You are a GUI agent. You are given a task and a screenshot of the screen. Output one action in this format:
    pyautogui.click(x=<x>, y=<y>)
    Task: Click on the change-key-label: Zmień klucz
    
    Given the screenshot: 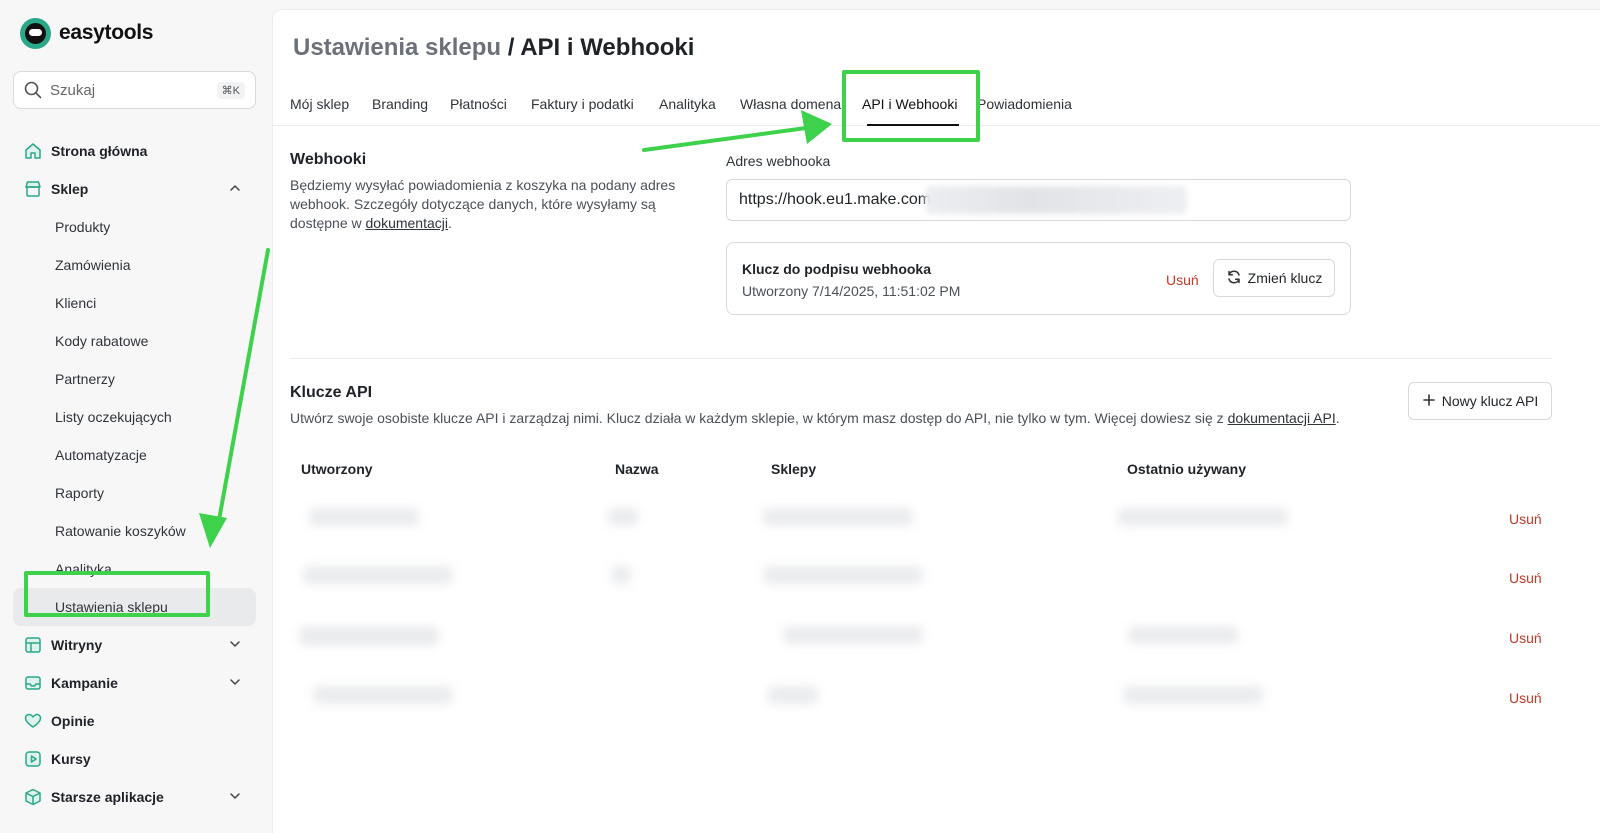 What is the action you would take?
    pyautogui.click(x=1285, y=278)
    